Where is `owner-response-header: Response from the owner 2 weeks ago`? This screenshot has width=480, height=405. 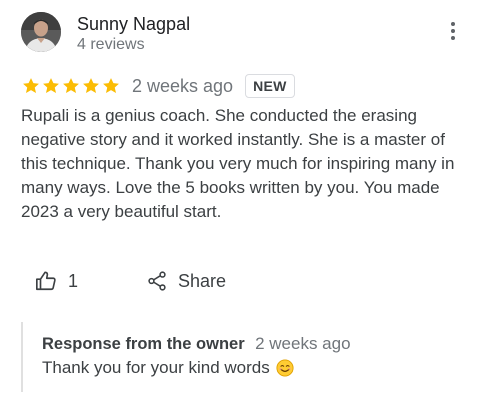 owner-response-header: Response from the owner 2 weeks ago is located at coordinates (252, 344).